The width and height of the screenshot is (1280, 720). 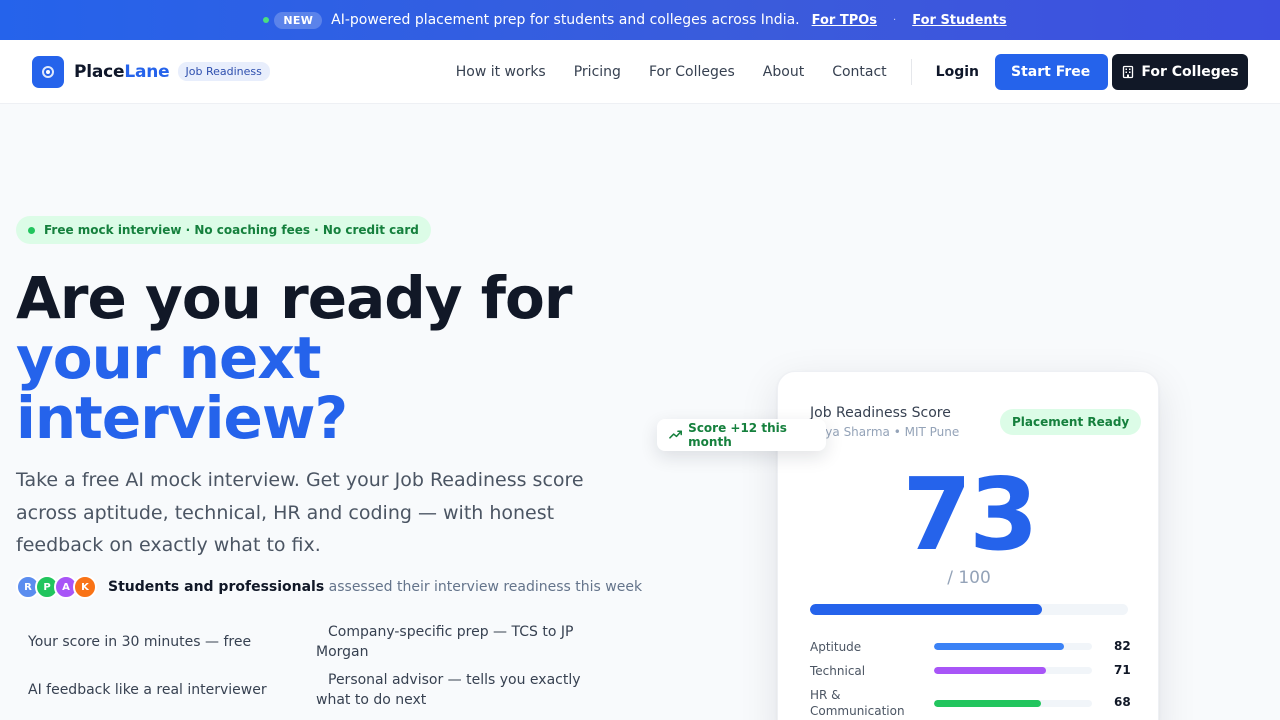 I want to click on metric-value: 82, so click(x=1122, y=646).